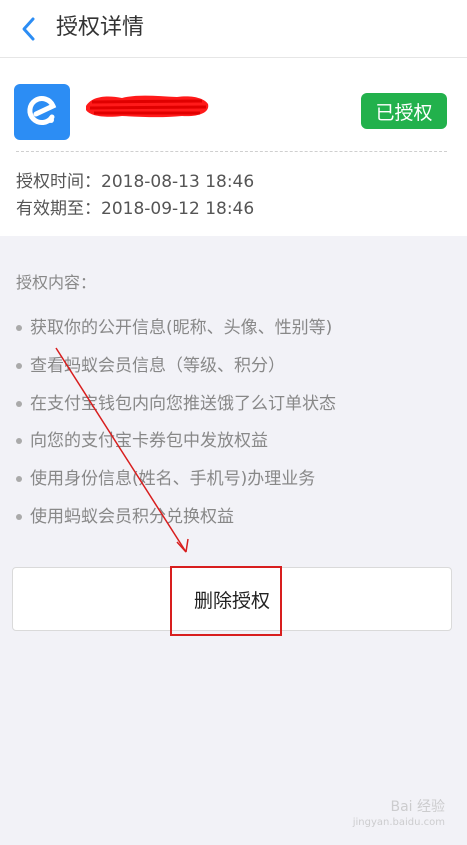 The height and width of the screenshot is (845, 467). What do you see at coordinates (226, 601) in the screenshot?
I see `annotation-highlight-box` at bounding box center [226, 601].